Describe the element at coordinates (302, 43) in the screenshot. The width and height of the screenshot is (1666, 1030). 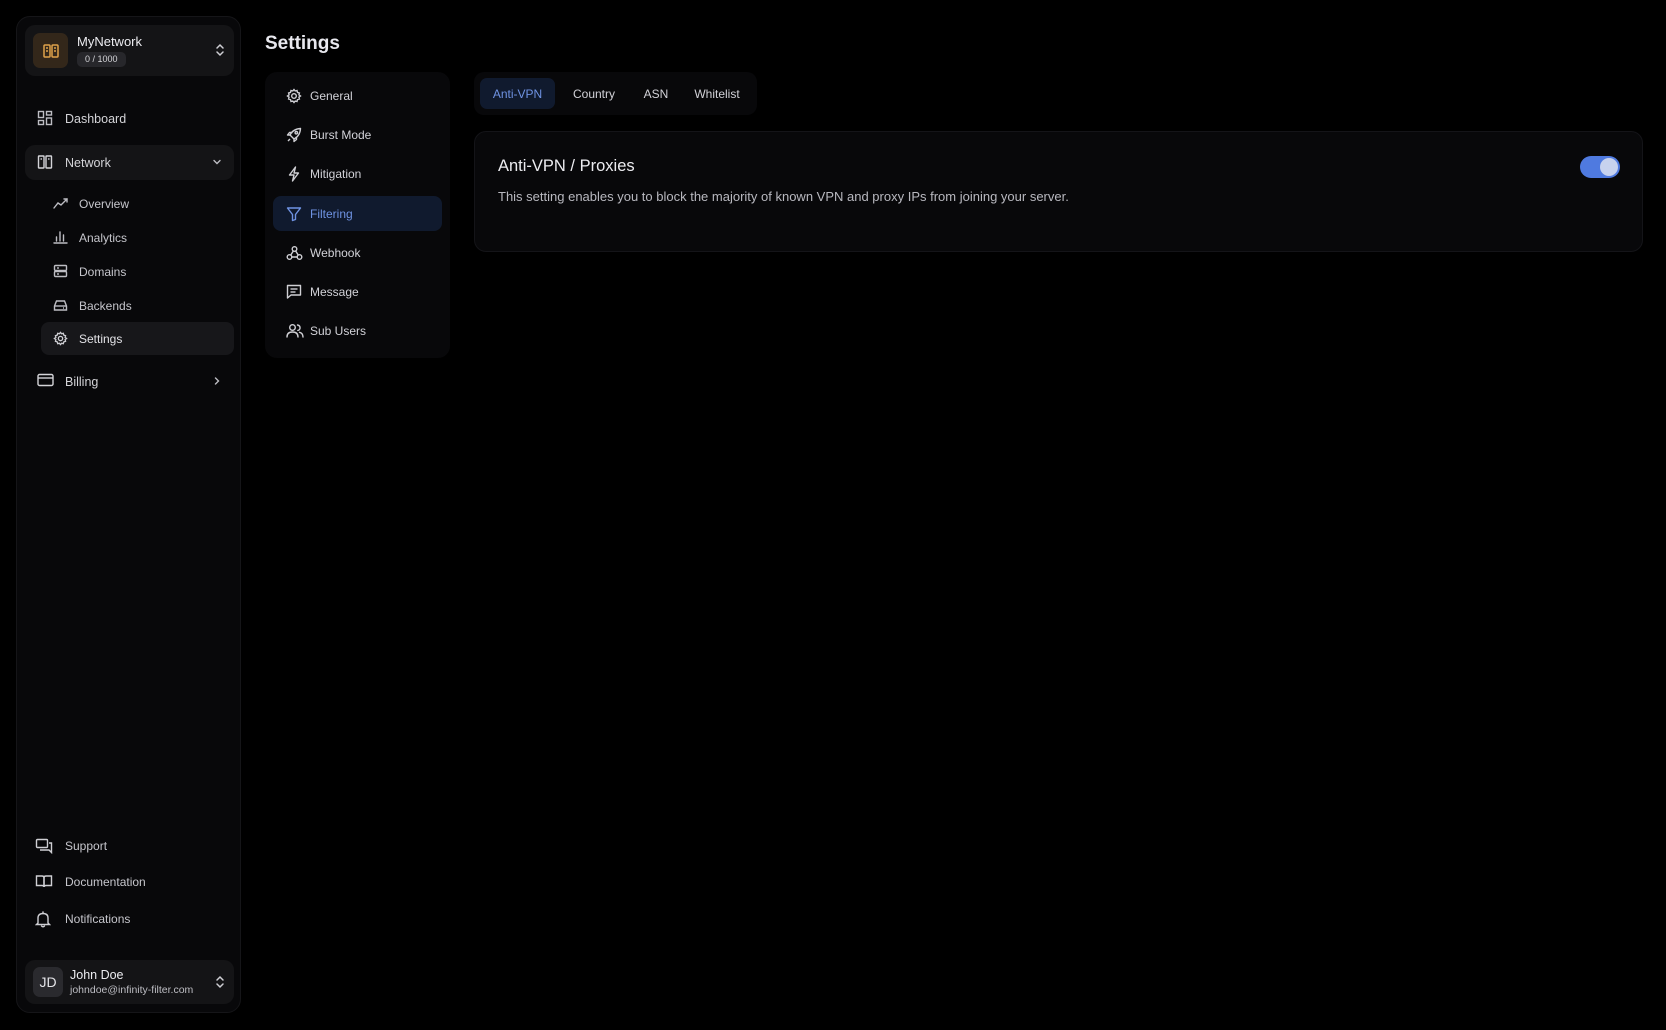
I see `page-title: Settings` at that location.